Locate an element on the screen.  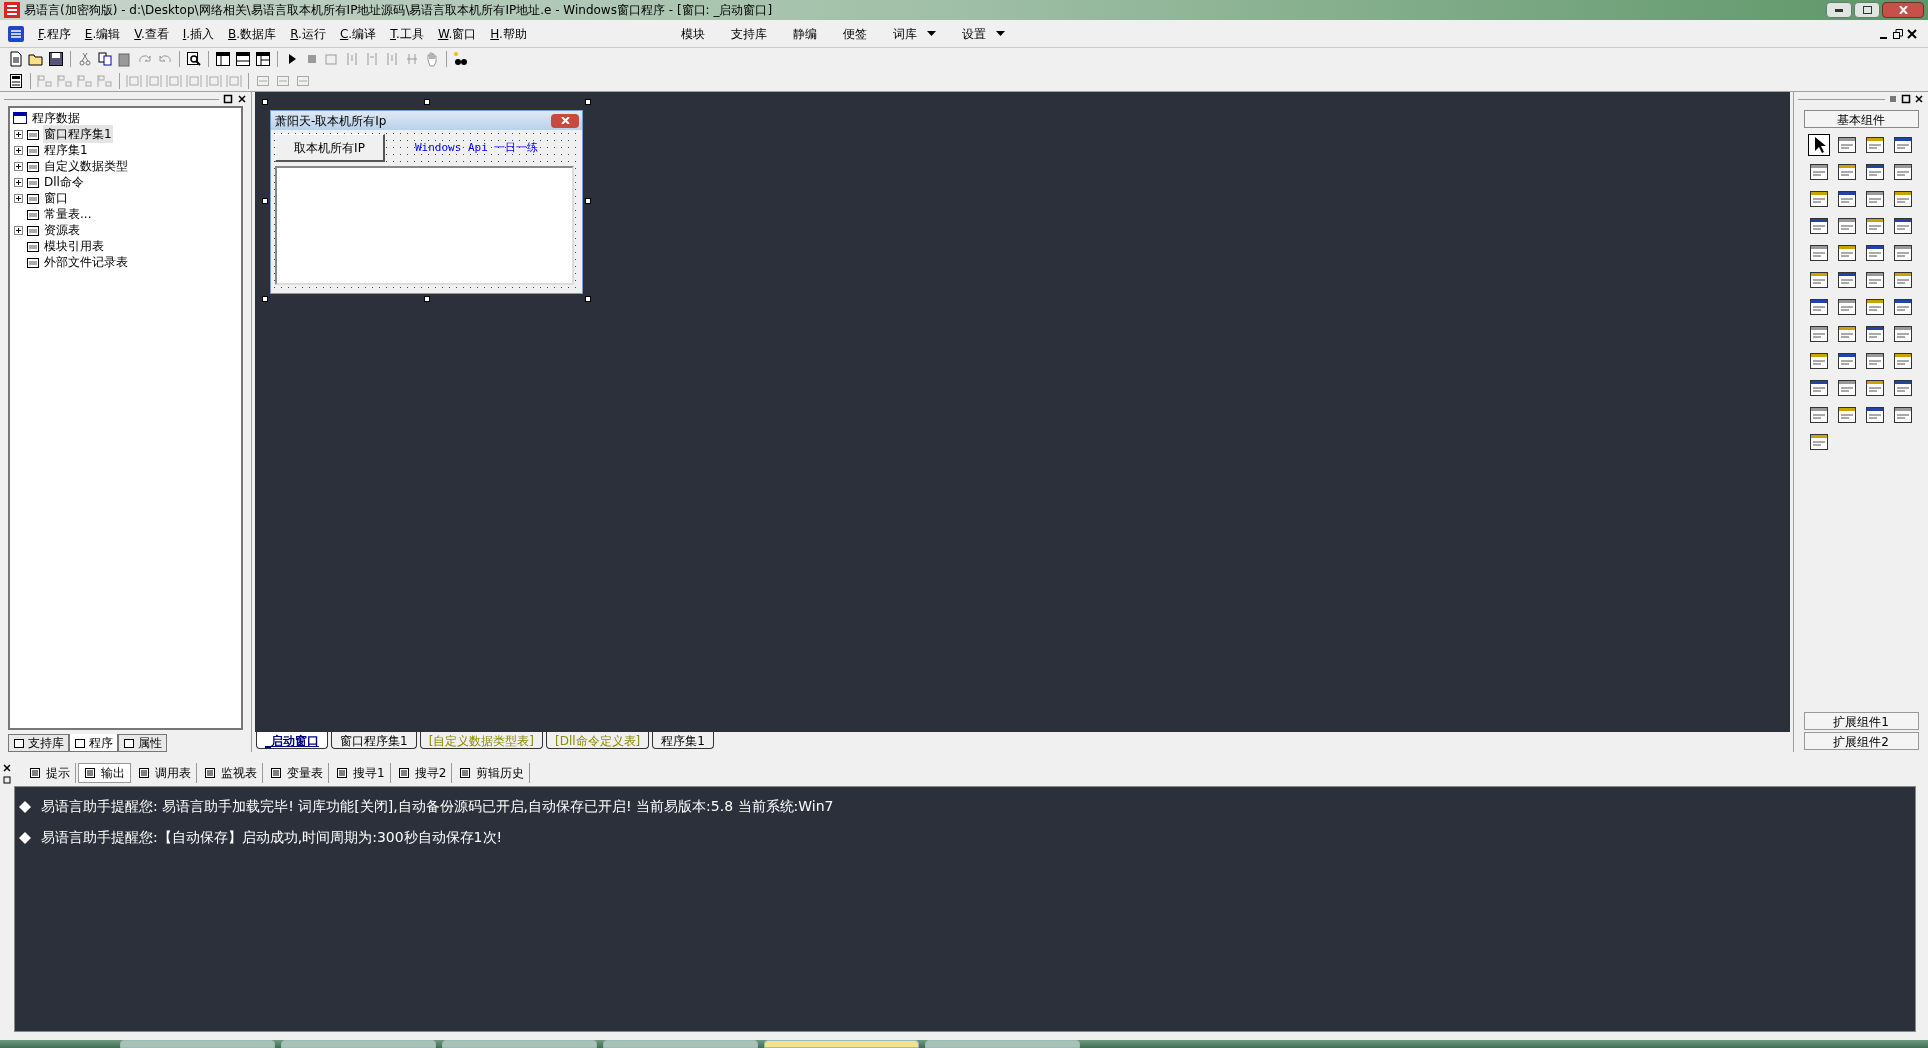
editor-tab: 程序集1 is located at coordinates (683, 740).